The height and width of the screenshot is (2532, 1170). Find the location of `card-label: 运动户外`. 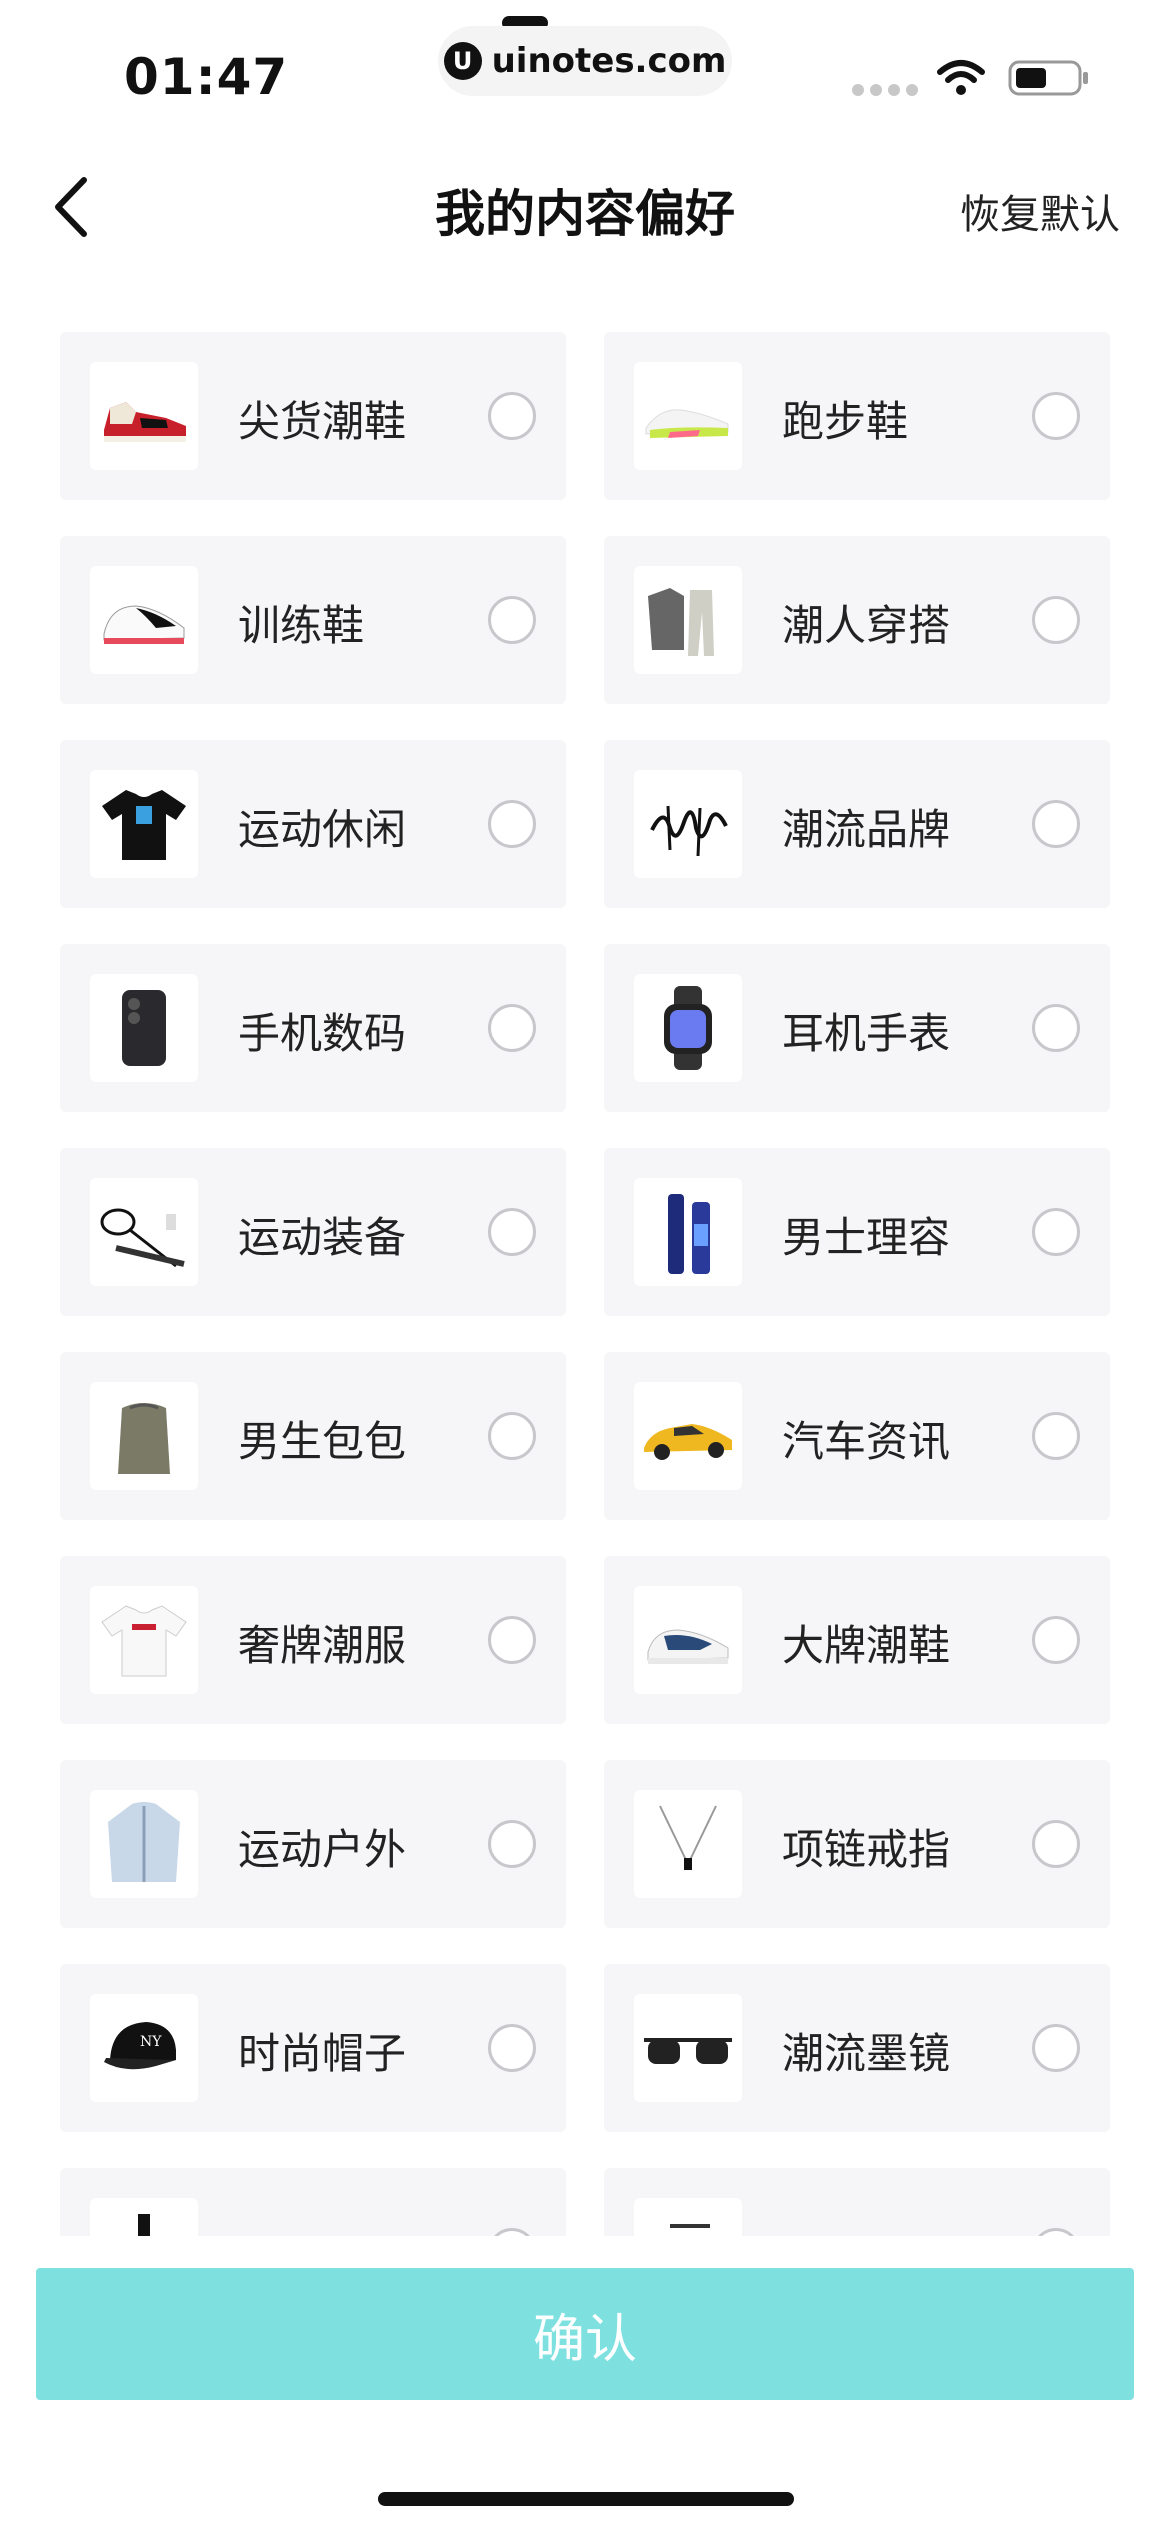

card-label: 运动户外 is located at coordinates (322, 1849).